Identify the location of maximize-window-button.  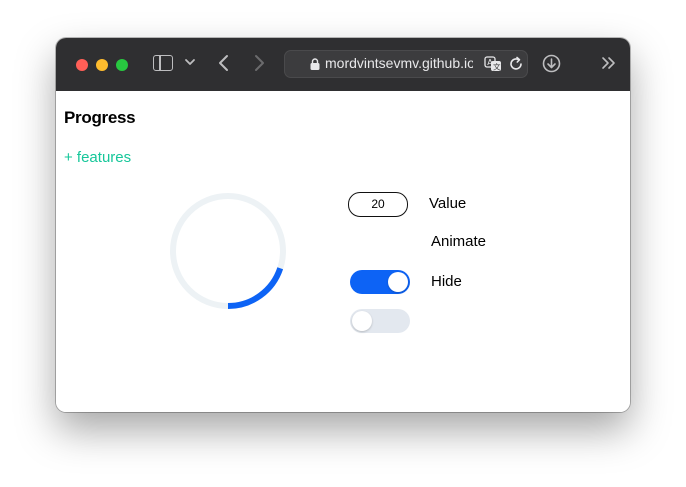
(122, 65).